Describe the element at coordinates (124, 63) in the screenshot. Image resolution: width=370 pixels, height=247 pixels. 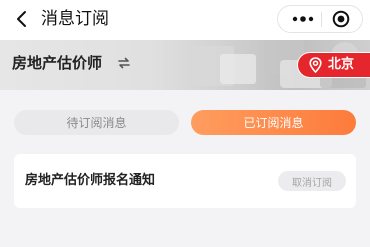
I see `switch-icon` at that location.